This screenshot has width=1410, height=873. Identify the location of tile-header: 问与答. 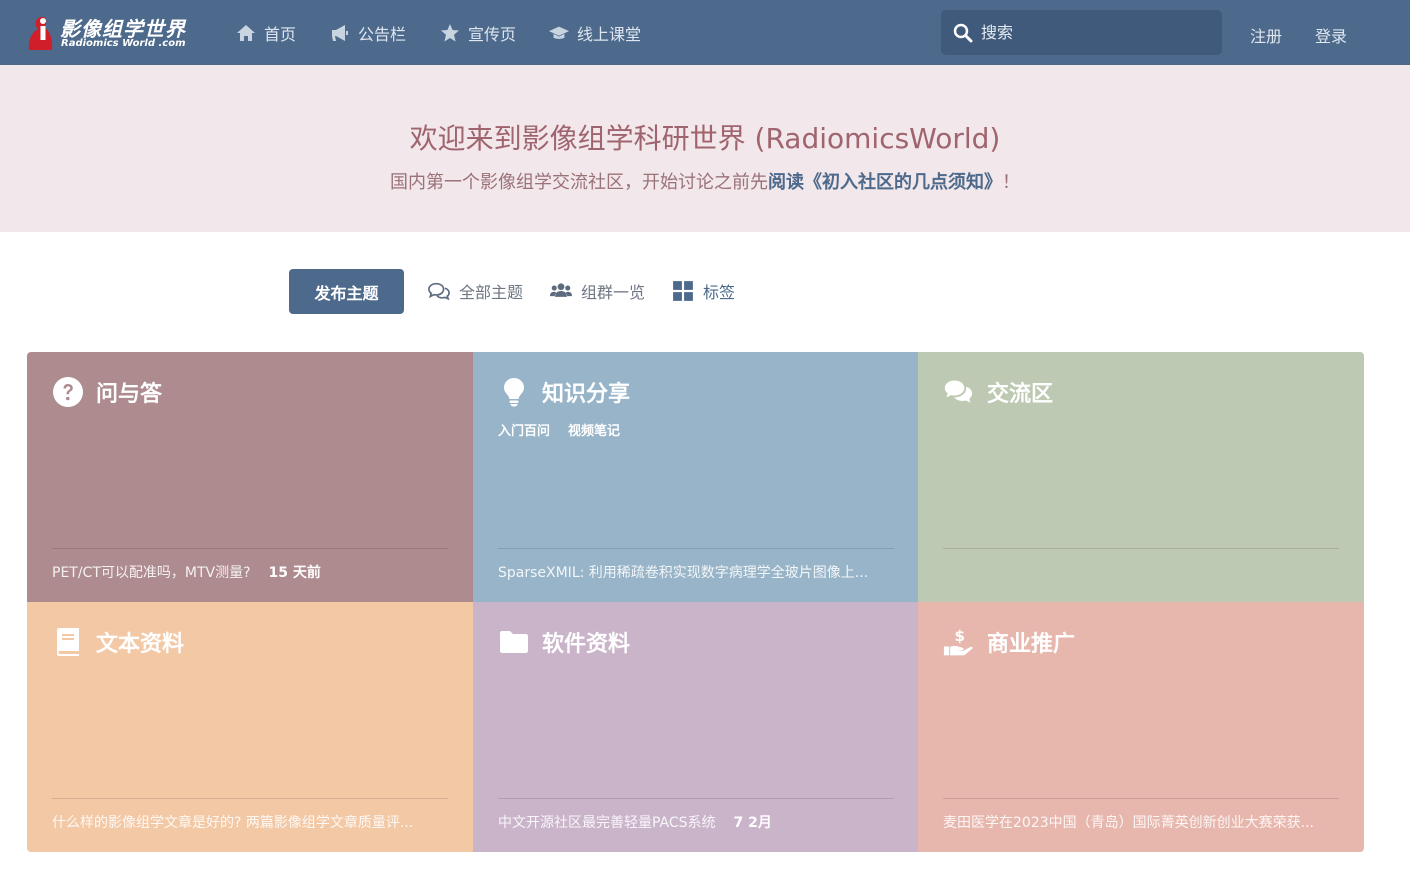
(107, 392).